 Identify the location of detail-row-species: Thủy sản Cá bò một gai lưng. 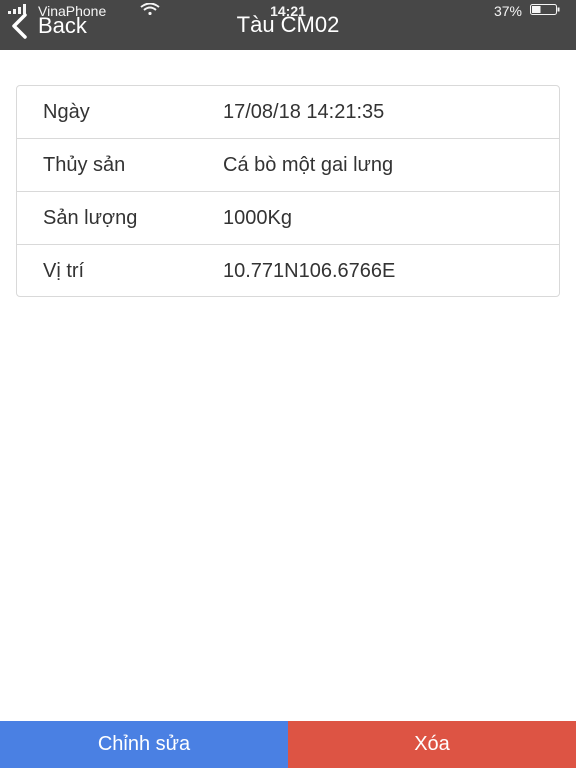
(288, 165).